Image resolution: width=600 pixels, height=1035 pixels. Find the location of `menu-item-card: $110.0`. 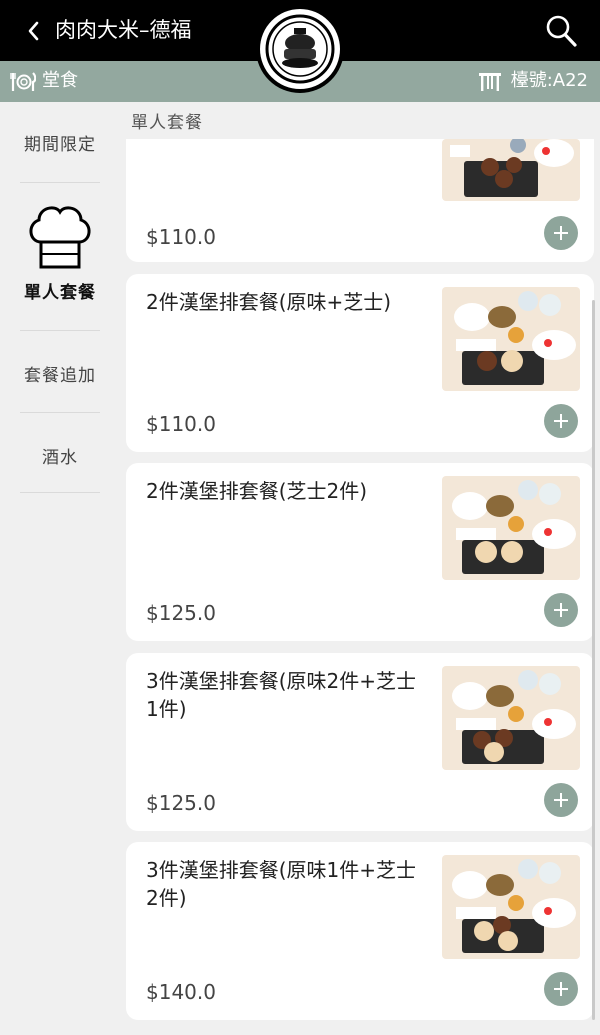

menu-item-card: $110.0 is located at coordinates (360, 200).